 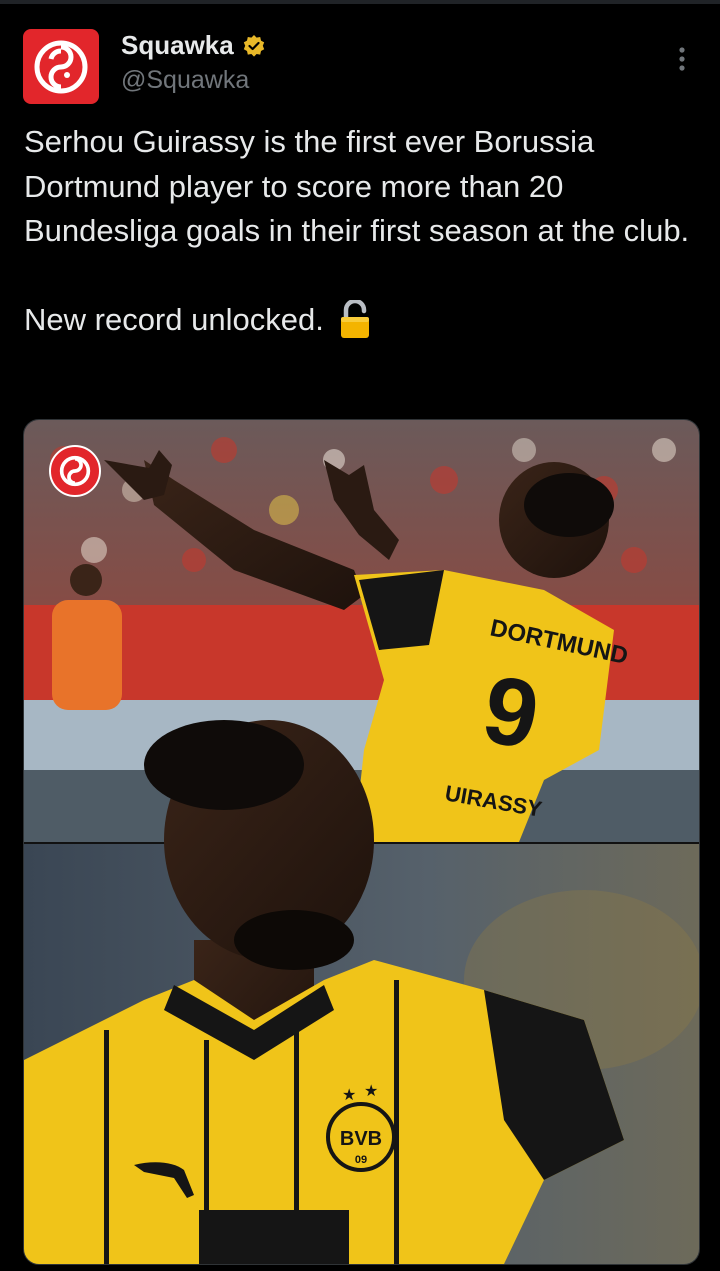 What do you see at coordinates (174, 319) in the screenshot?
I see `post-text-paragraph: New record unlocked.` at bounding box center [174, 319].